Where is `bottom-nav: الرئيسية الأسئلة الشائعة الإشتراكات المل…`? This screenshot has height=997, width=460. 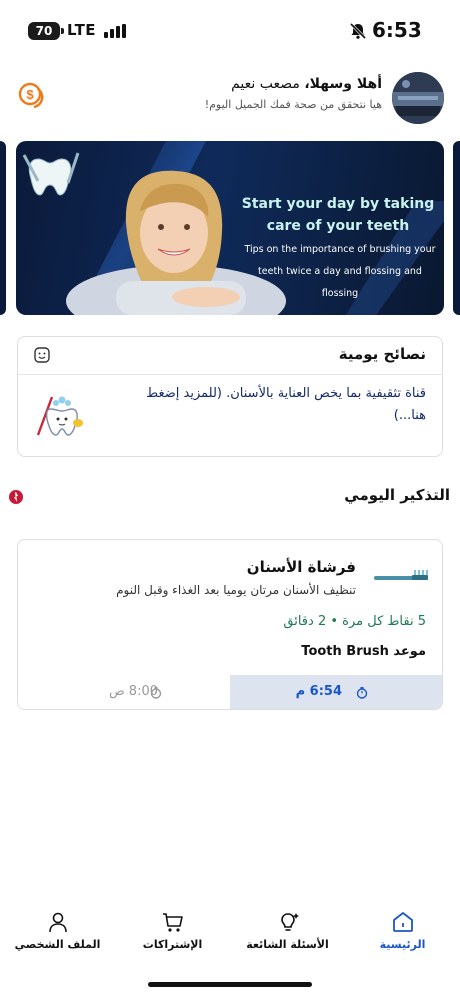 bottom-nav: الرئيسية الأسئلة الشائعة الإشتراكات المل… is located at coordinates (230, 931).